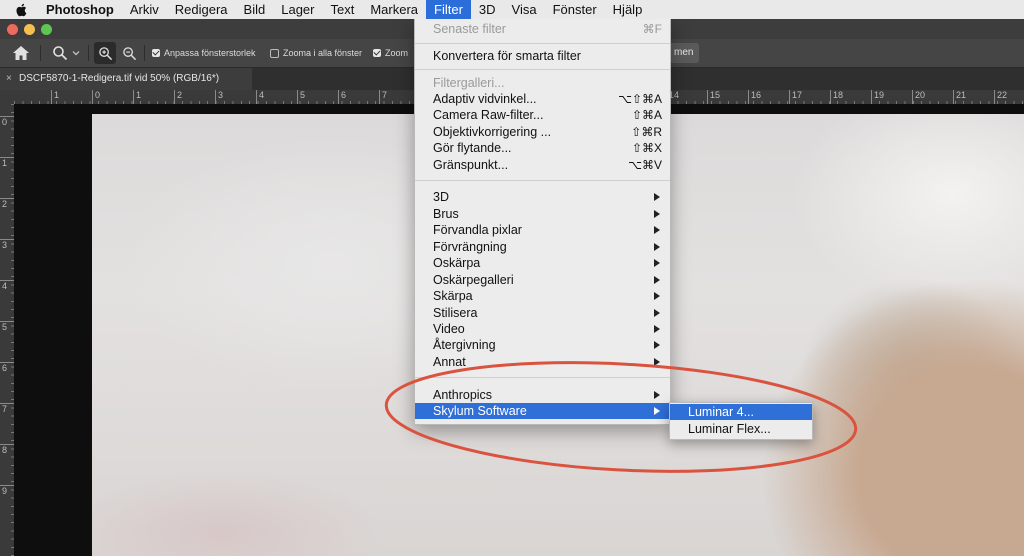 This screenshot has height=556, width=1024. Describe the element at coordinates (713, 97) in the screenshot. I see `ruler-tick-label: 15` at that location.